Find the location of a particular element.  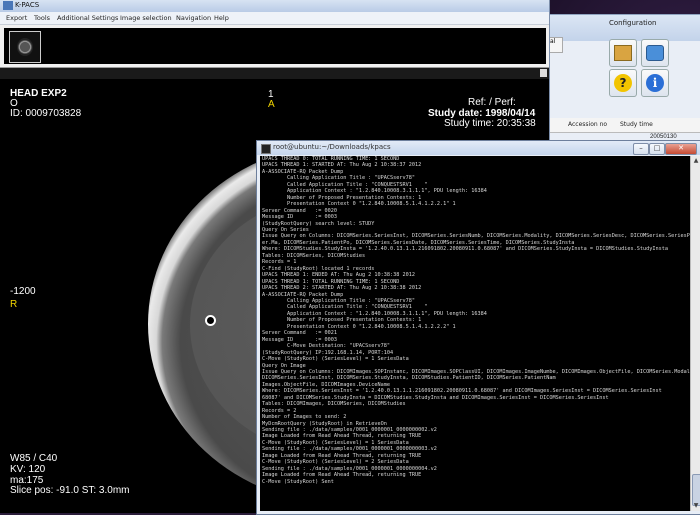

ref-perf: Ref: / Perf: is located at coordinates (492, 102).